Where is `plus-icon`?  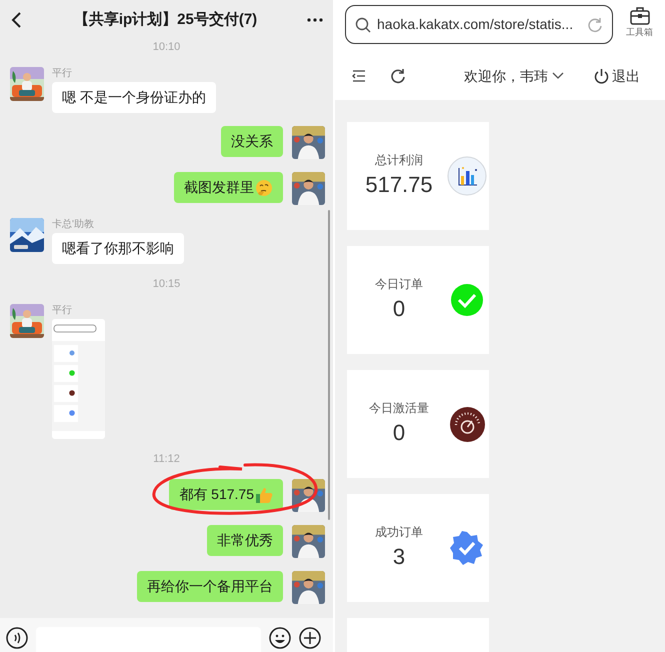
plus-icon is located at coordinates (310, 638).